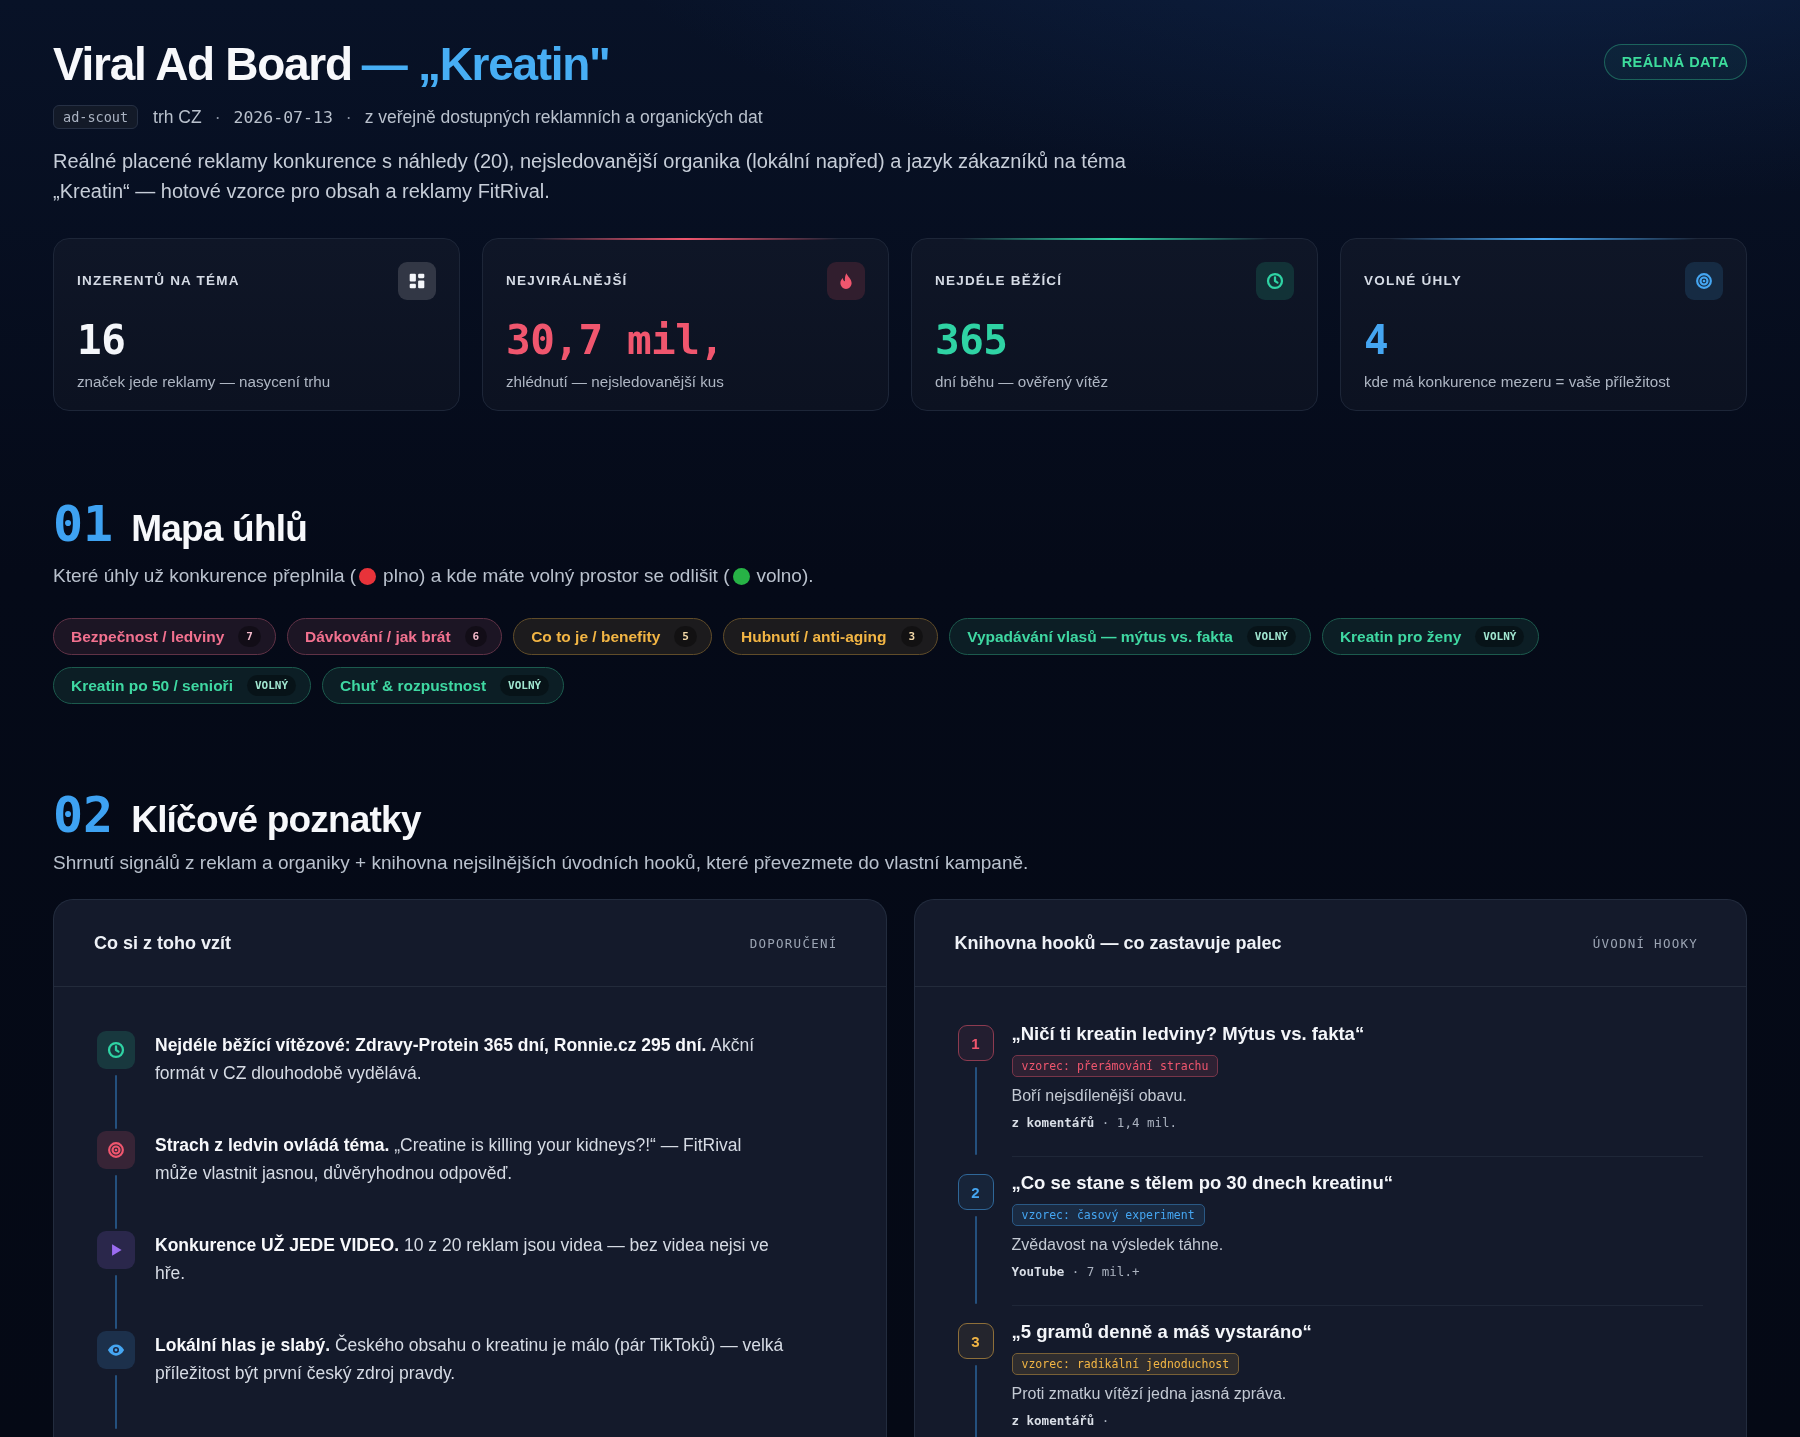 Image resolution: width=1800 pixels, height=1437 pixels. Describe the element at coordinates (455, 1059) in the screenshot. I see `takeaway-text: Nejdéle běžící vítězové: Zdravy-Protein 365 dní, Ronnie.cz 295 dní. Akční formát v CZ dlouhodobě vydělává.` at that location.